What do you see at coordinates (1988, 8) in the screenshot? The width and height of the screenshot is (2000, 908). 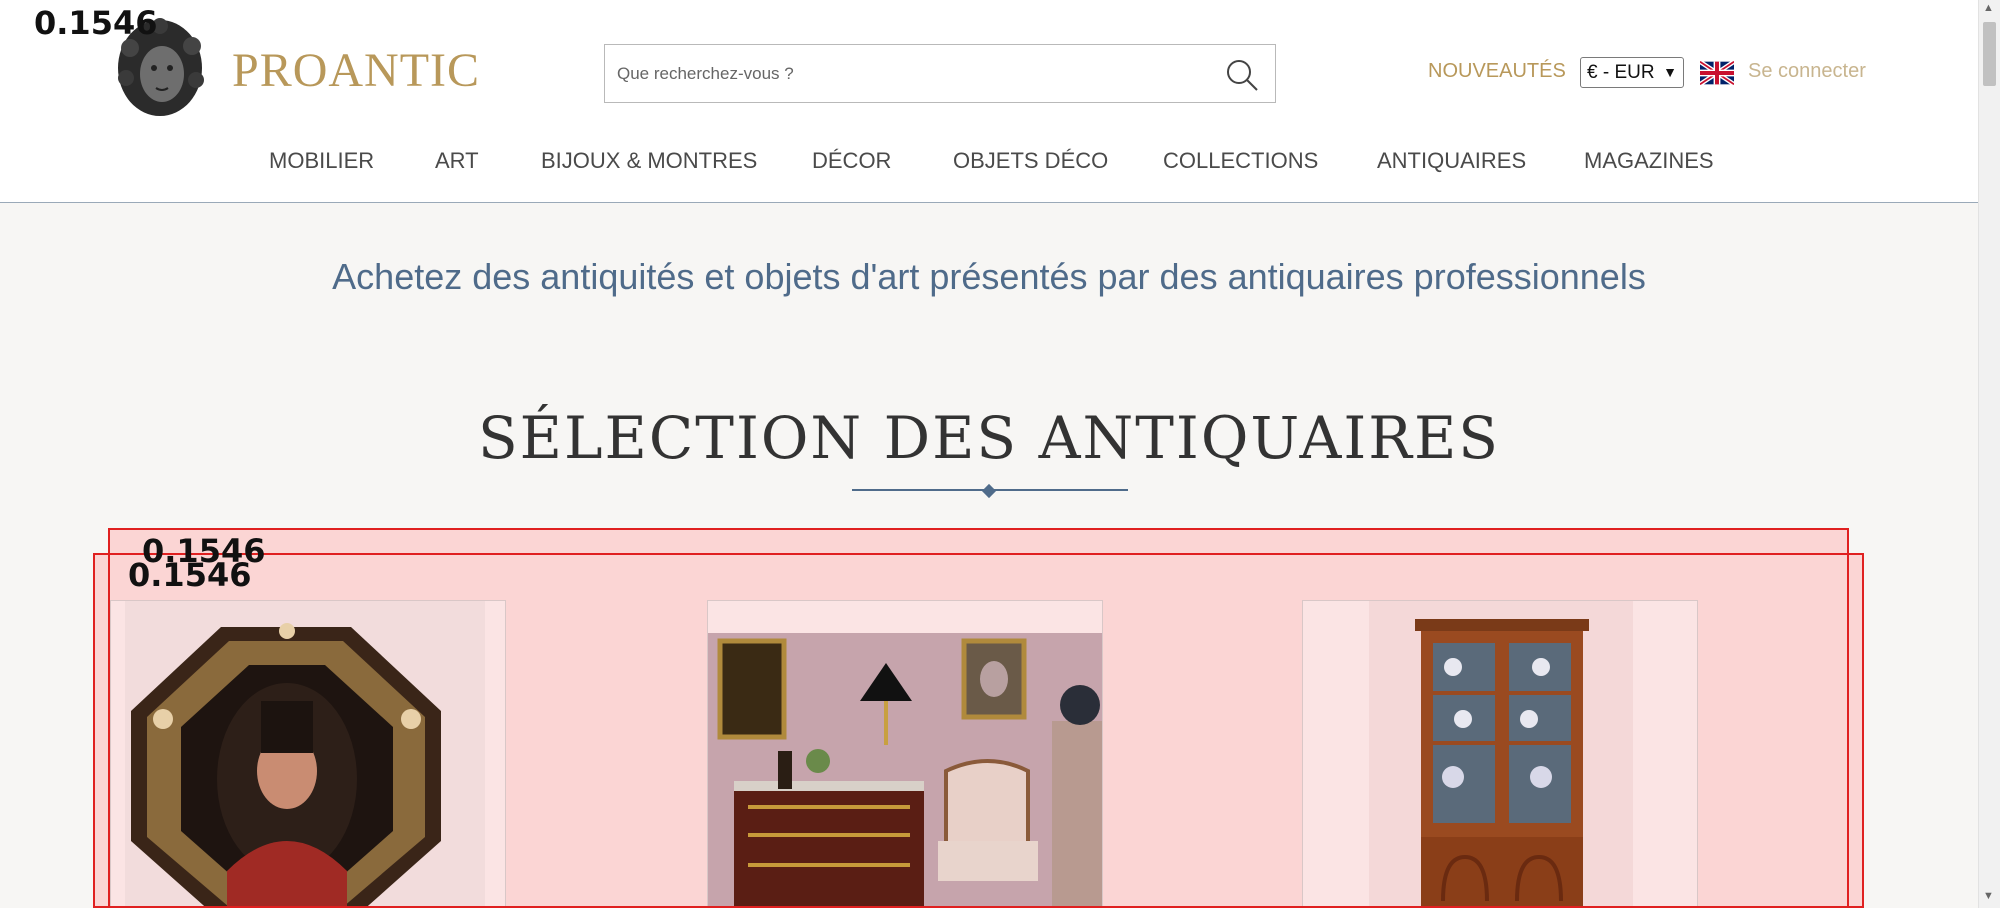 I see `scroll-up-icon: ▲` at bounding box center [1988, 8].